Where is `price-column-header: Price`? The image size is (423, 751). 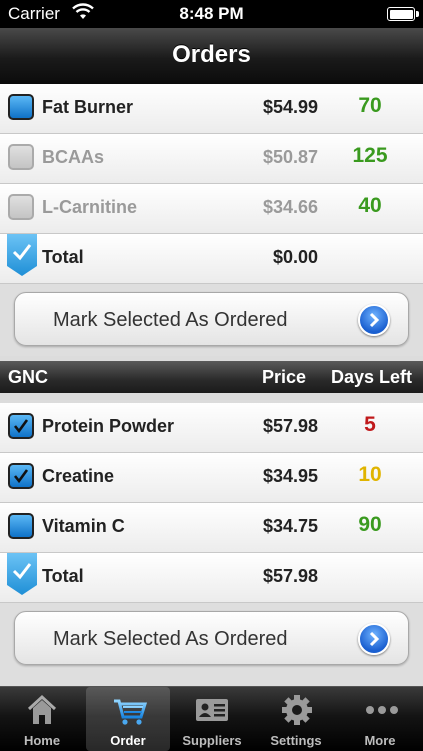 price-column-header: Price is located at coordinates (284, 377).